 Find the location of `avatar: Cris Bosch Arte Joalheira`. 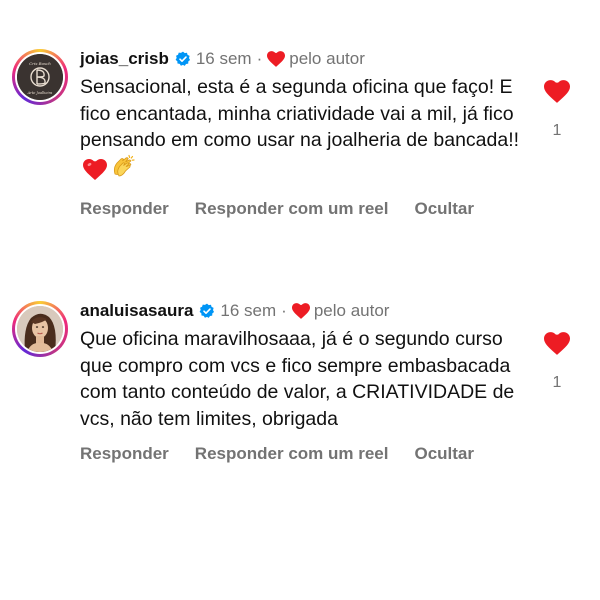

avatar: Cris Bosch Arte Joalheira is located at coordinates (40, 77).